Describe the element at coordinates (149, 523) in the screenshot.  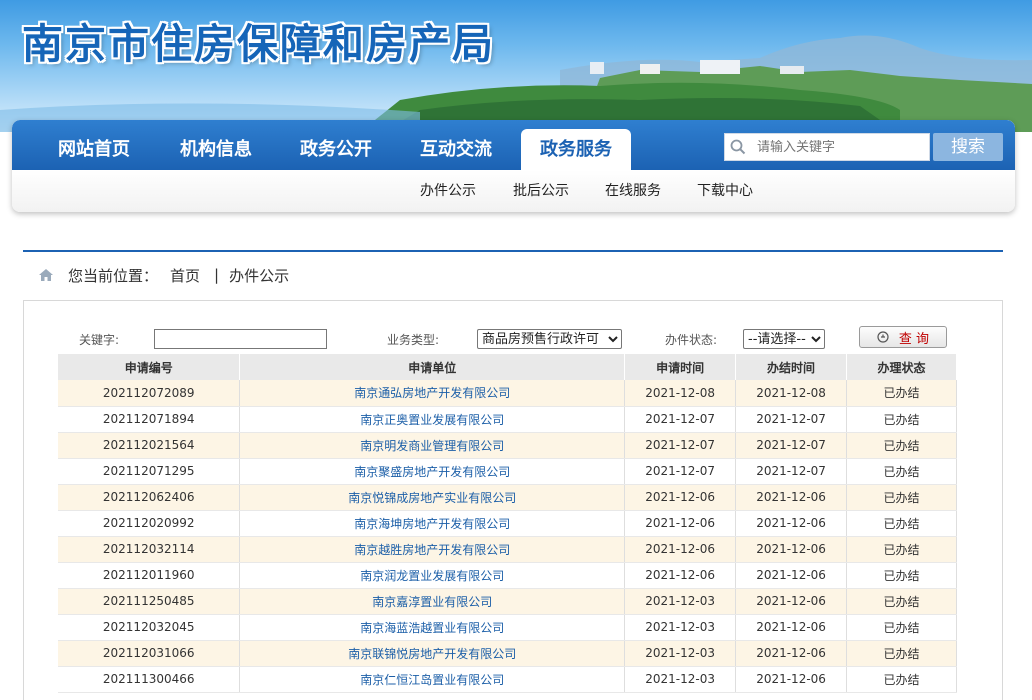
I see `cell-application-no: 202112020992` at that location.